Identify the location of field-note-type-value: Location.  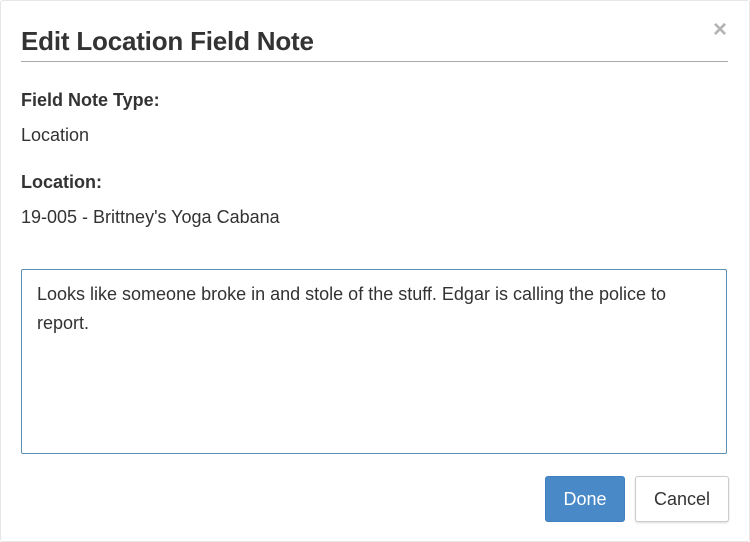
(55, 135).